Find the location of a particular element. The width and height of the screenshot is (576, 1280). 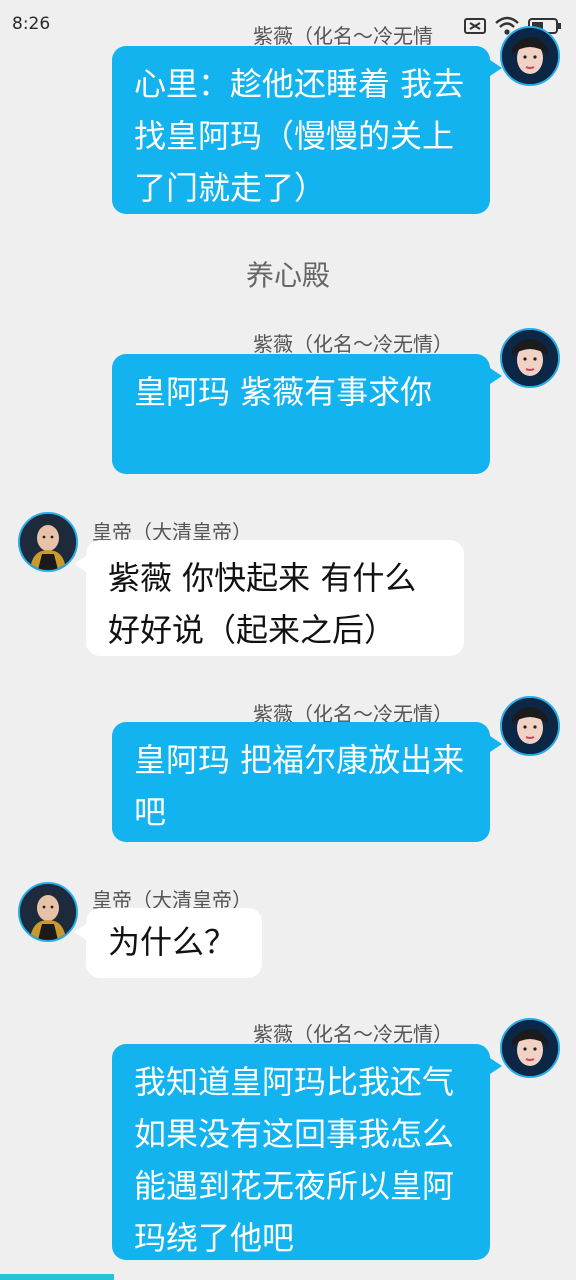

scroll-indicator is located at coordinates (57, 1277).